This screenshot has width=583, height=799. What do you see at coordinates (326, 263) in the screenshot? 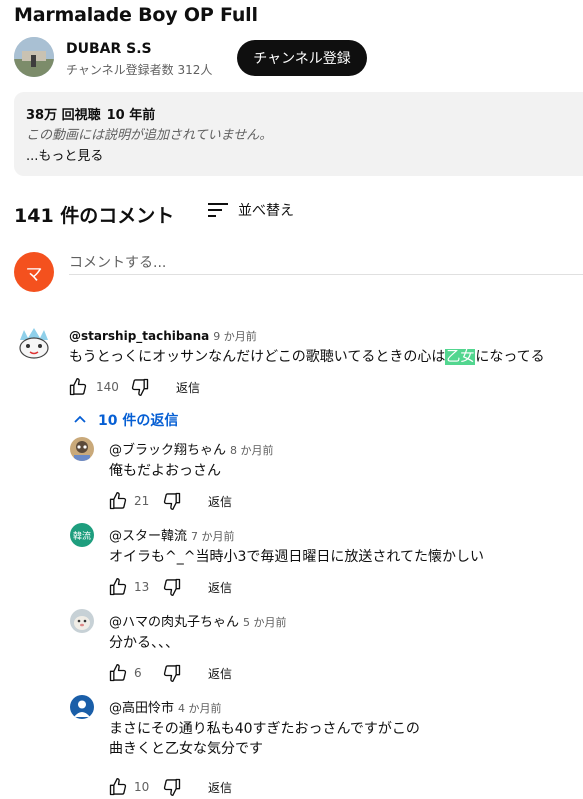
I see `add-comment-input` at bounding box center [326, 263].